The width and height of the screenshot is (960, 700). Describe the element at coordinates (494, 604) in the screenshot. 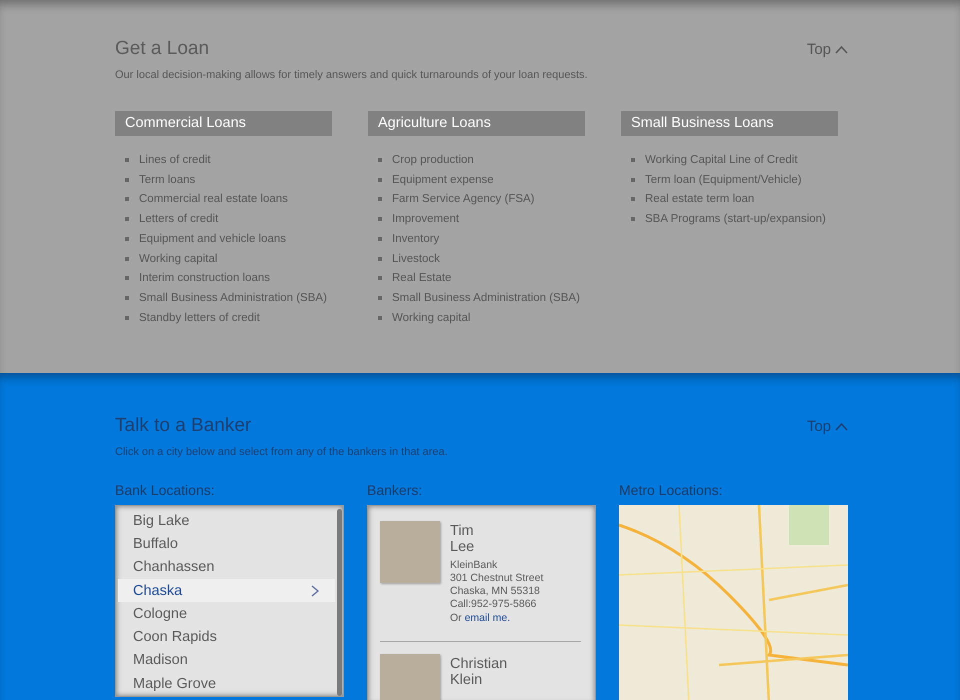

I see `banker-detail: Call:952-975-5866` at that location.